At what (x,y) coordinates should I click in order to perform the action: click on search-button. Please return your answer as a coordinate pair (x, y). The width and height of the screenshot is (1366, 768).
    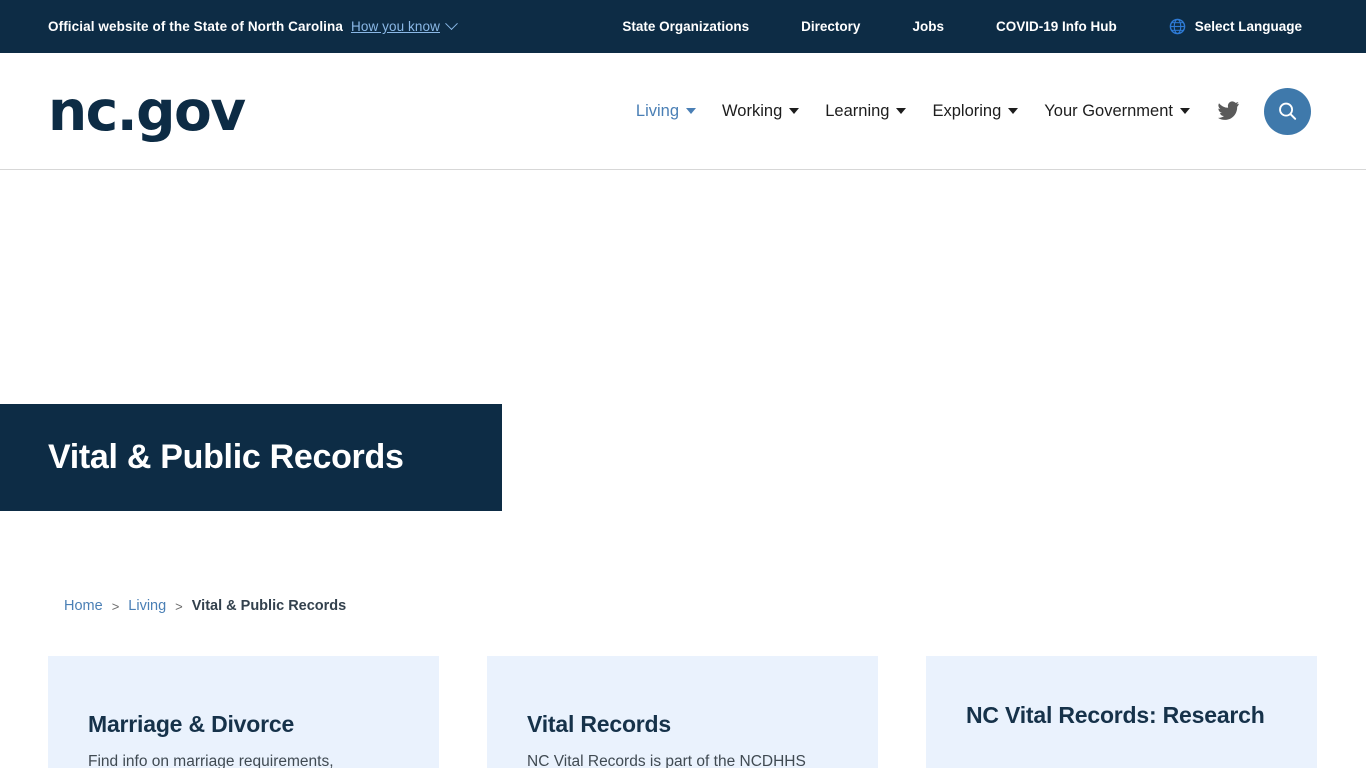
    Looking at the image, I should click on (1287, 111).